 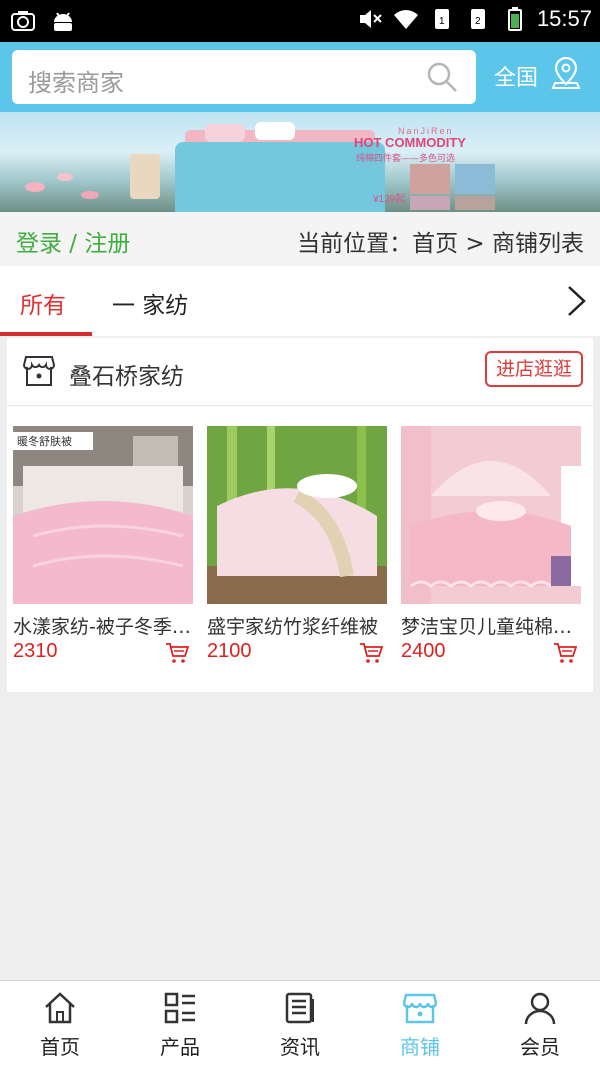 I want to click on tab-all-label: 所有, so click(x=43, y=306).